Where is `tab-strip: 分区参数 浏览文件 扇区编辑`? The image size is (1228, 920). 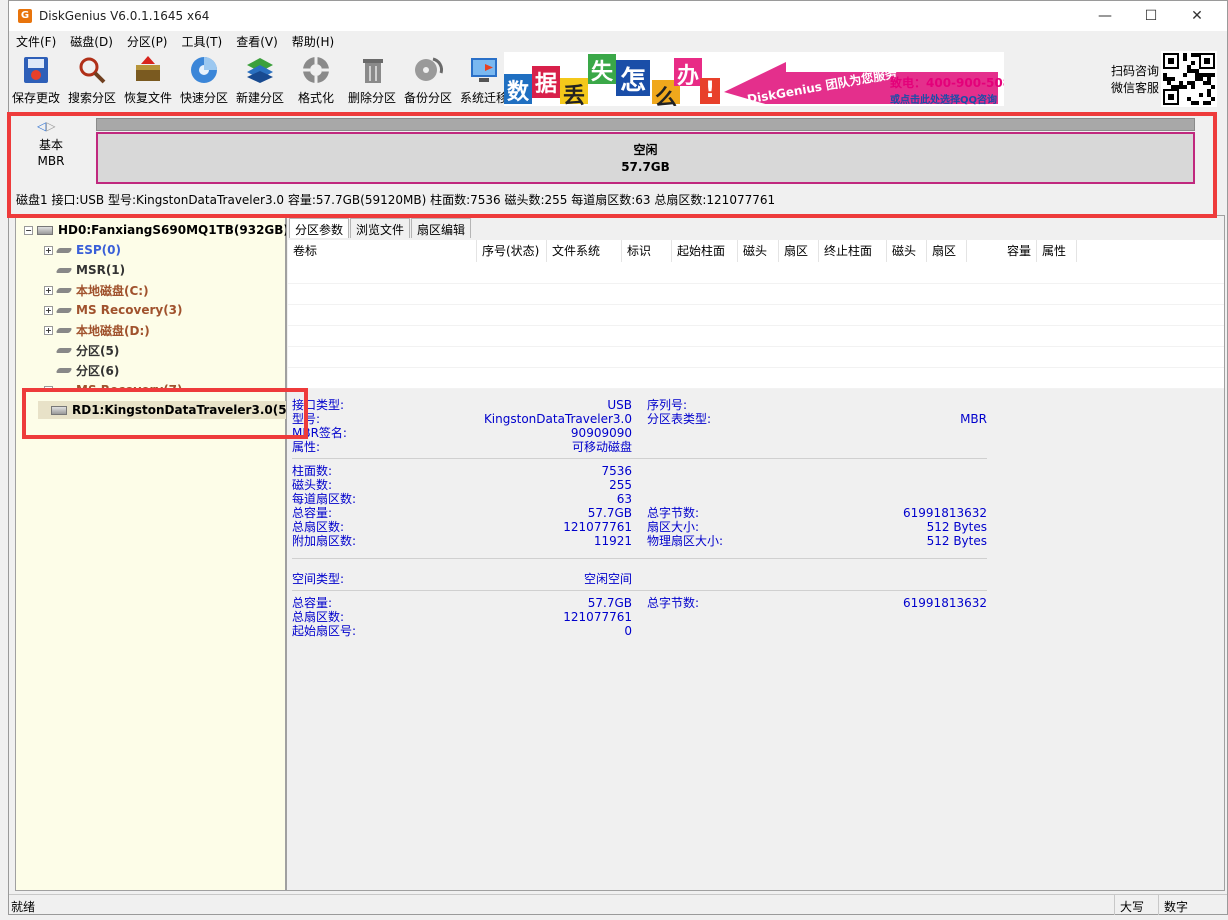 tab-strip: 分区参数 浏览文件 扇区编辑 is located at coordinates (380, 228).